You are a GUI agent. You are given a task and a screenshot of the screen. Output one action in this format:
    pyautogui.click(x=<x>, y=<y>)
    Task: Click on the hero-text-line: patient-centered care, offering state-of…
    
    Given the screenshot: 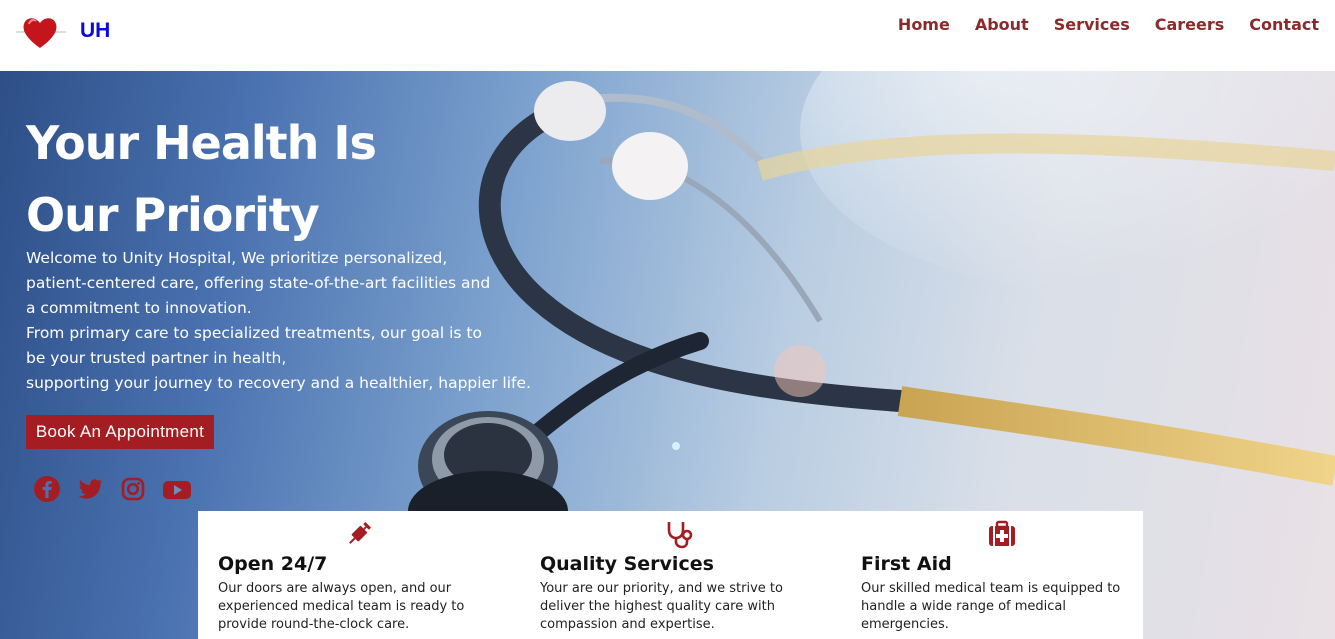 What is the action you would take?
    pyautogui.click(x=258, y=283)
    